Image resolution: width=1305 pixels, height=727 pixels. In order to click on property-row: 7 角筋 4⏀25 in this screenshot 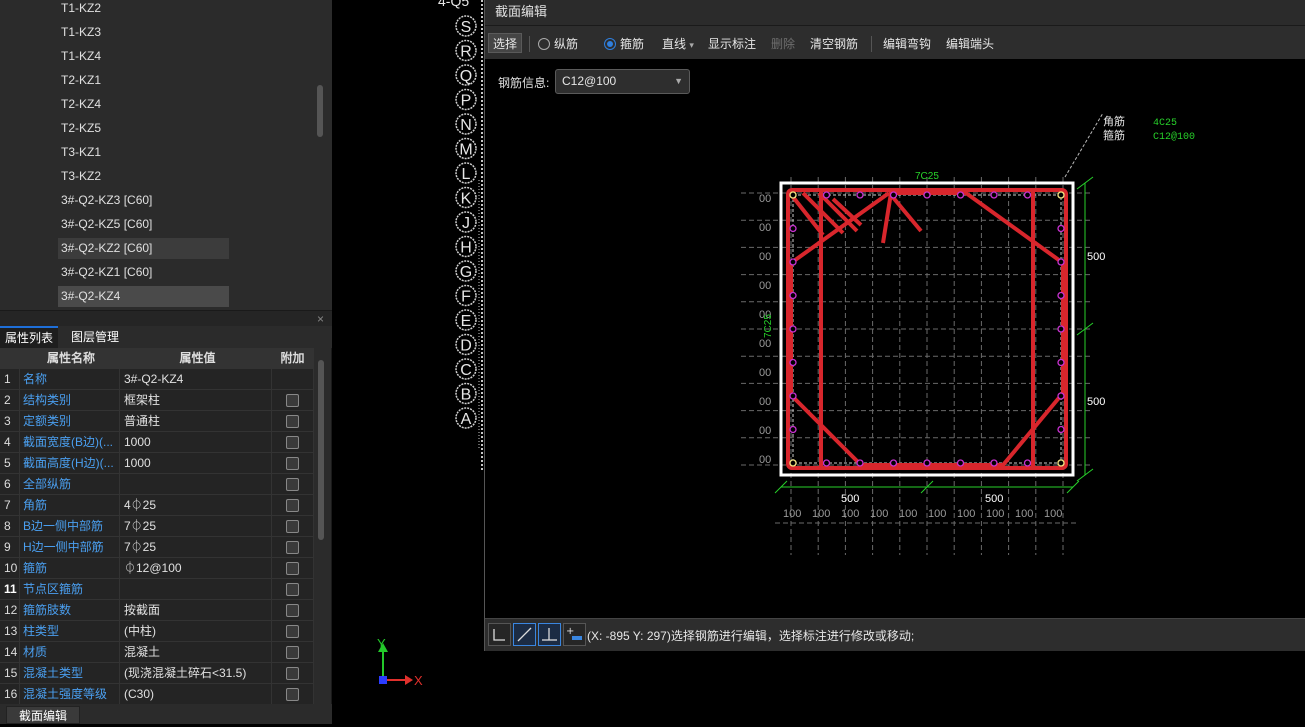, I will do `click(157, 505)`.